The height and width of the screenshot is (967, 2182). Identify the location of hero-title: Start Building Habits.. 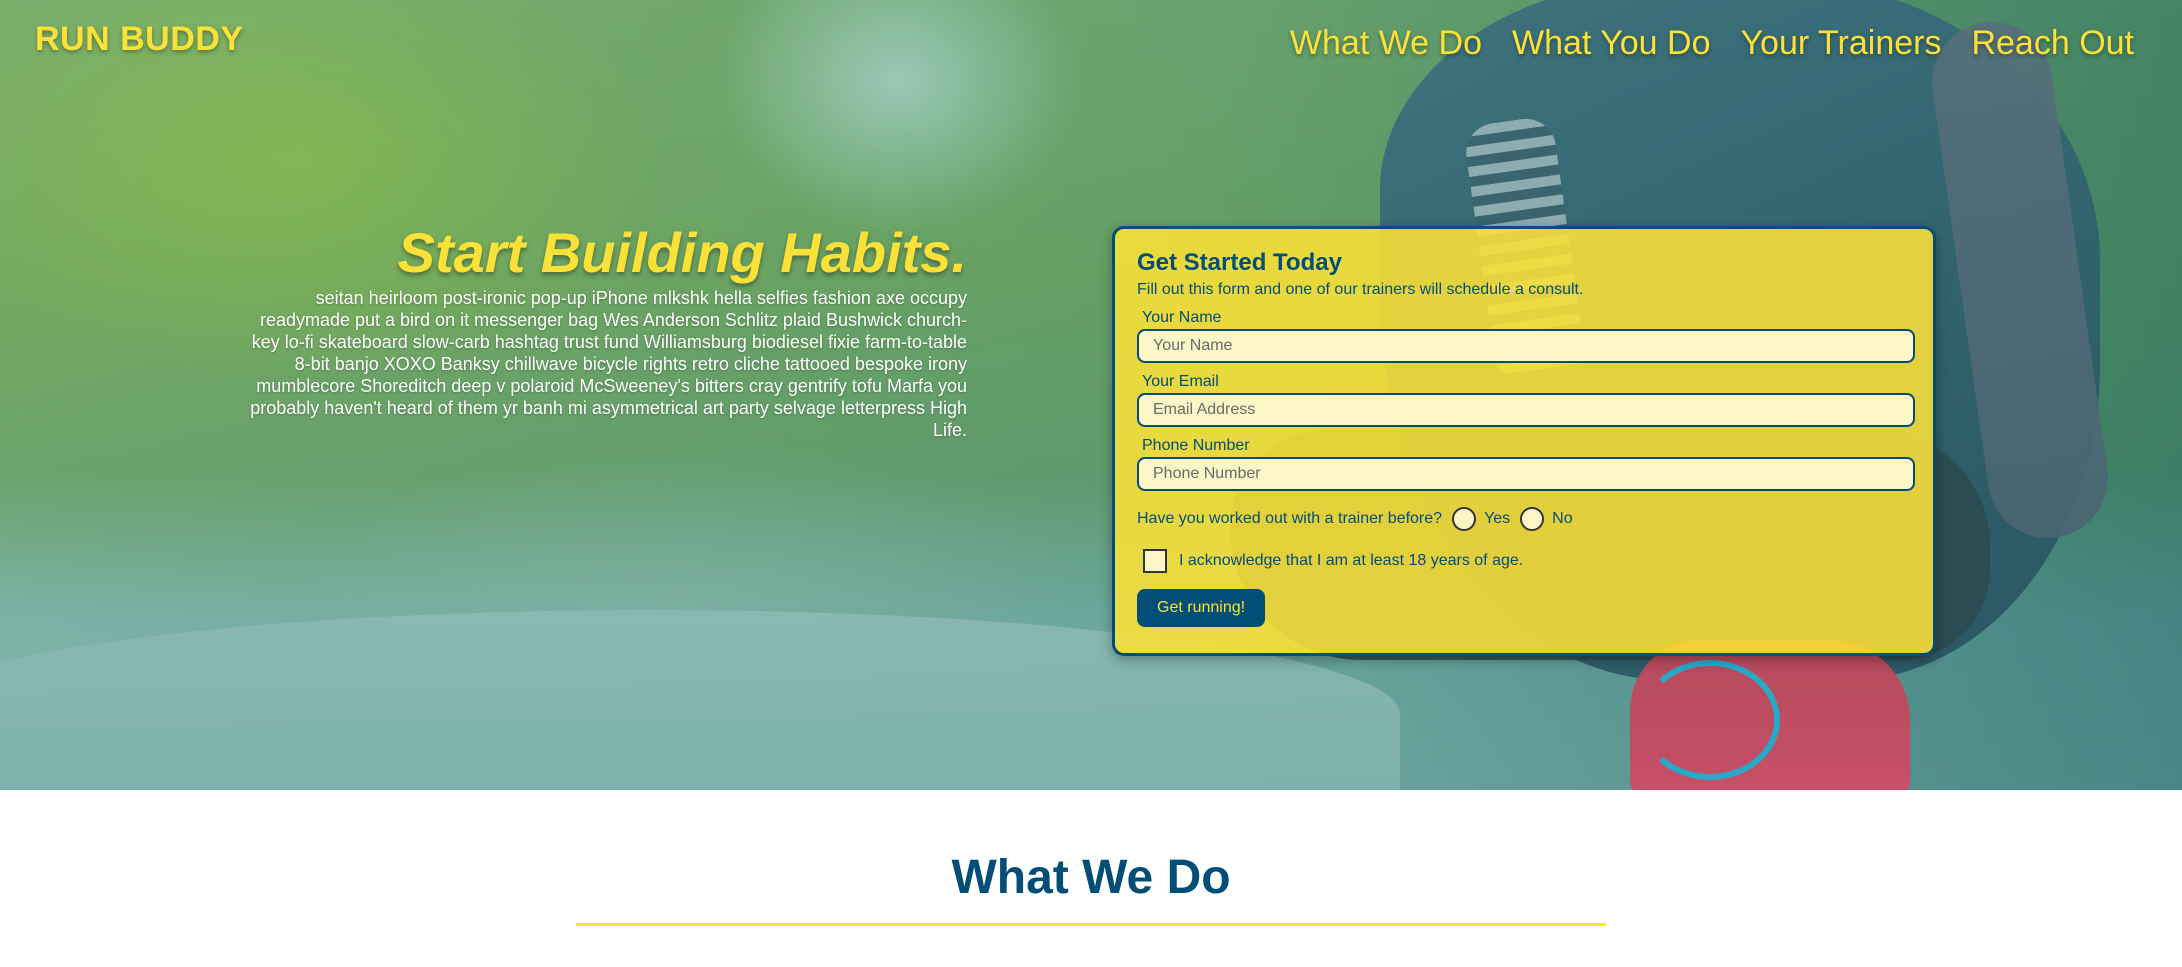
(682, 252).